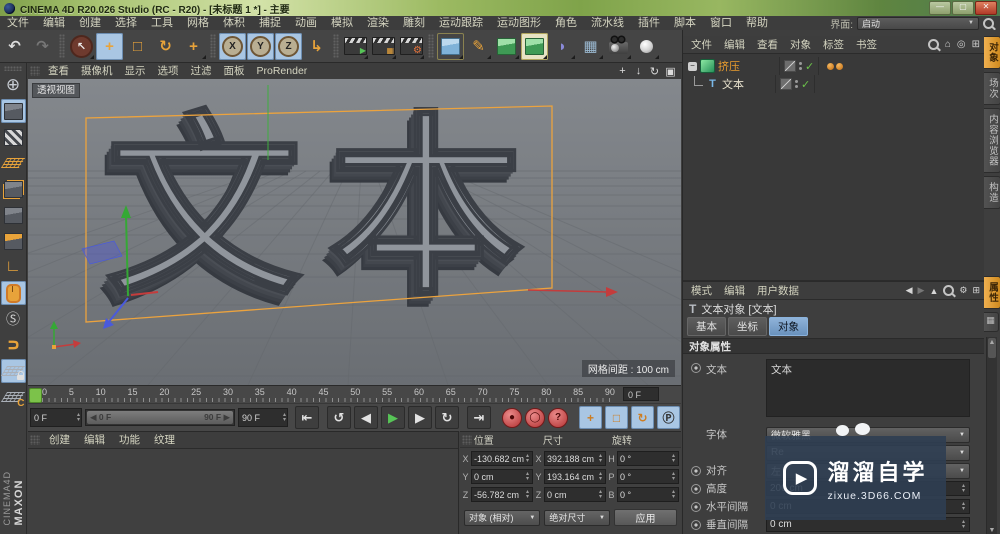 This screenshot has width=1000, height=534. I want to click on autokey-button: ◯, so click(535, 417).